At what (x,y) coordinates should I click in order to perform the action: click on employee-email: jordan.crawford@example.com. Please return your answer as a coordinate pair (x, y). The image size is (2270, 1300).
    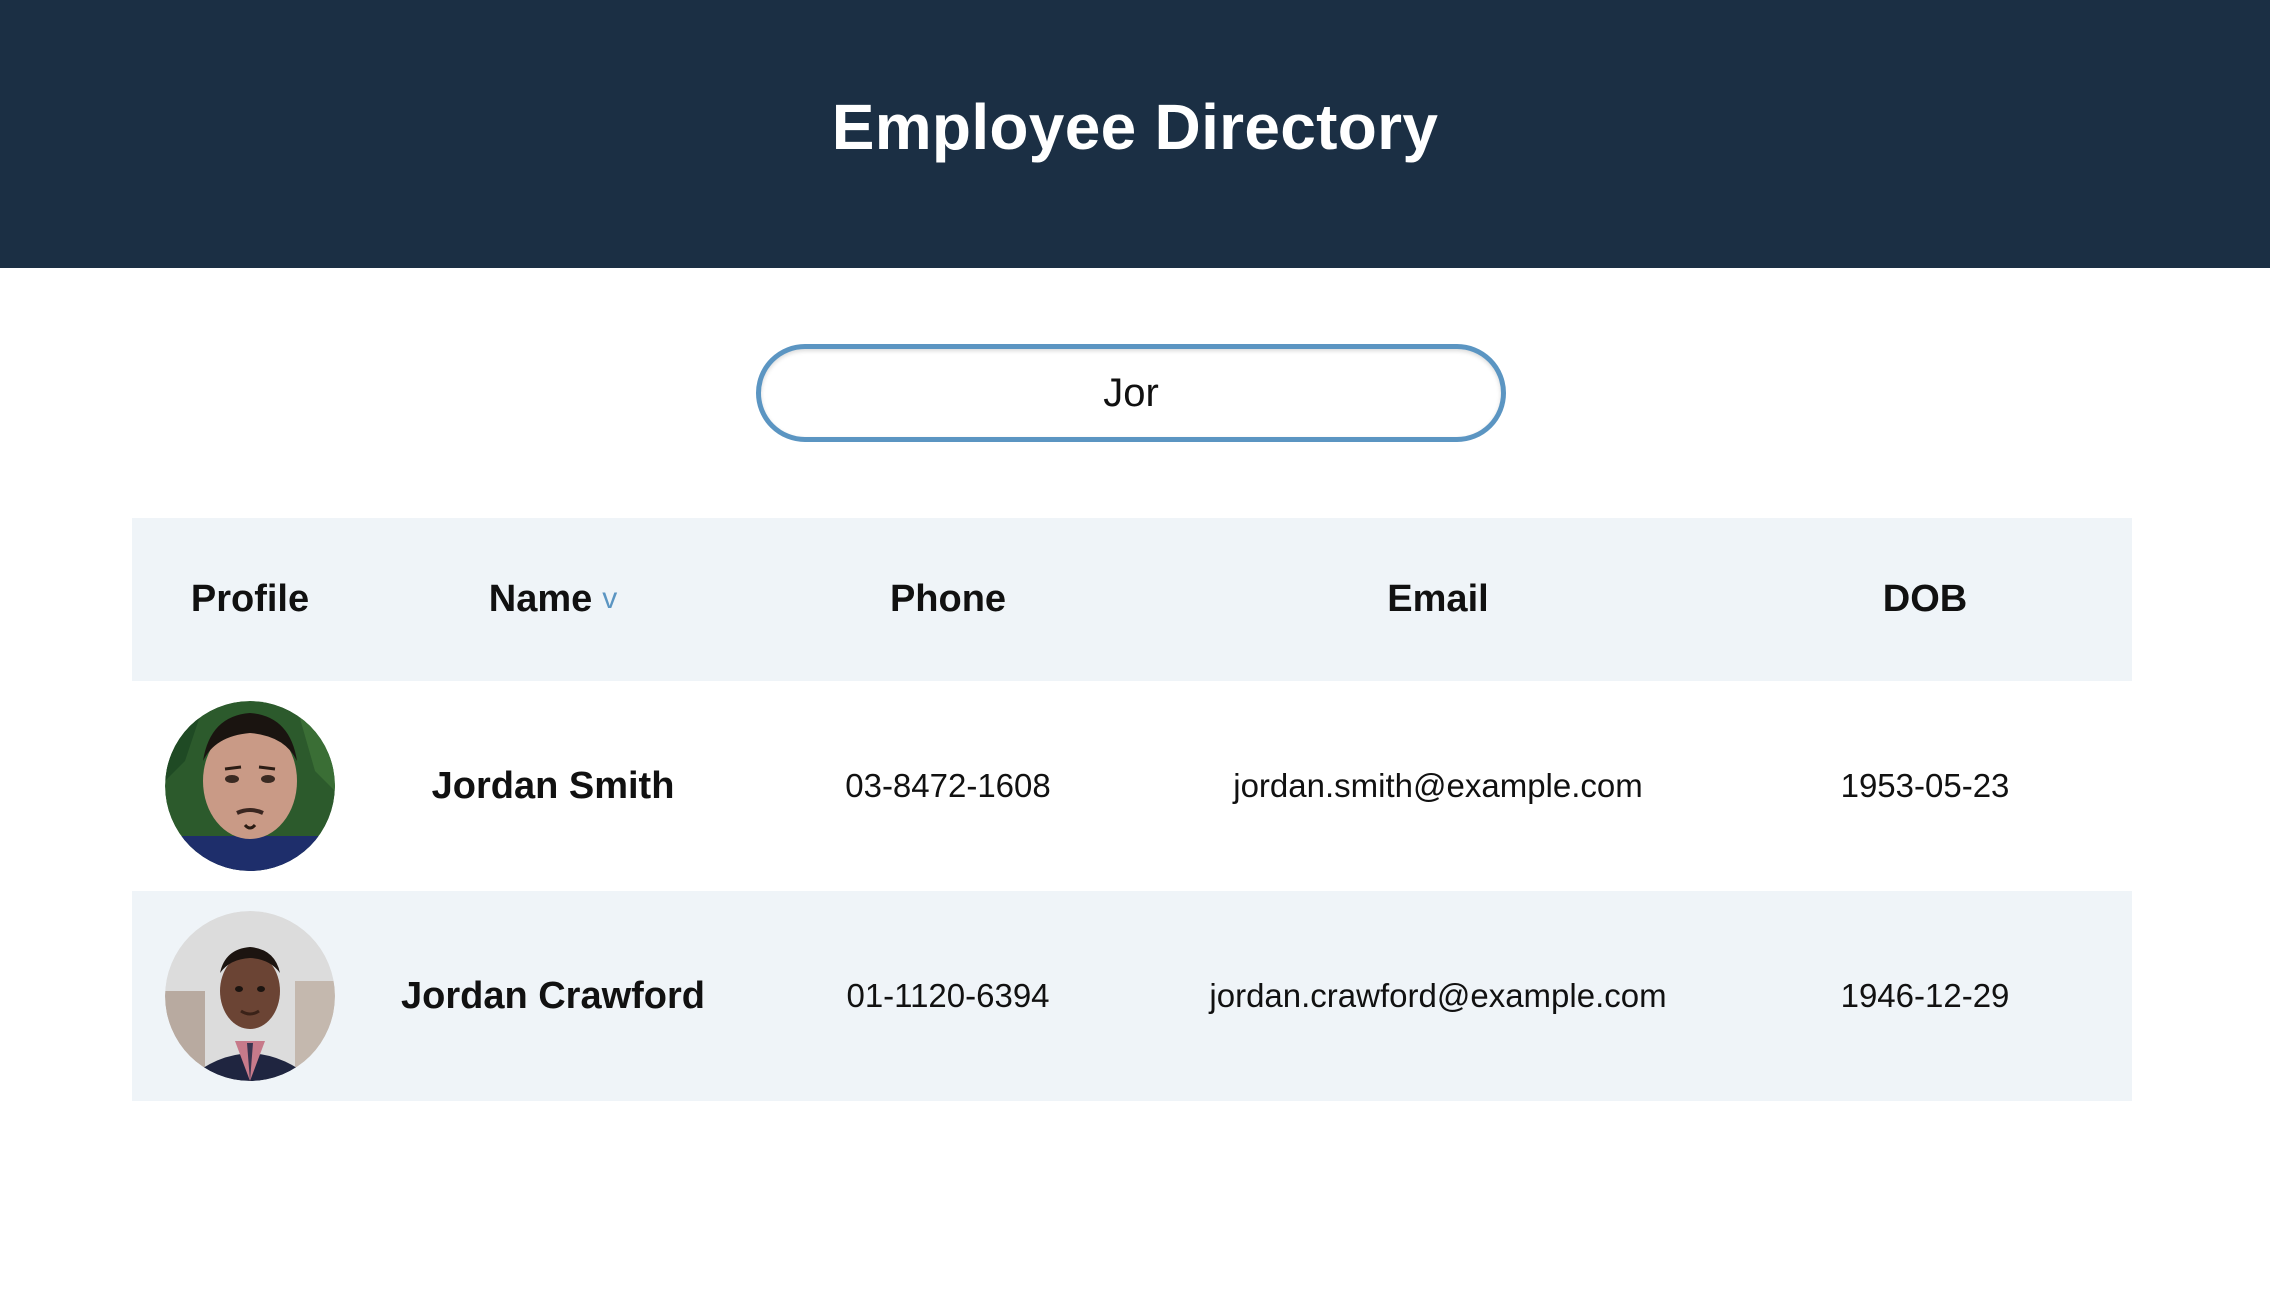
    Looking at the image, I should click on (1438, 995).